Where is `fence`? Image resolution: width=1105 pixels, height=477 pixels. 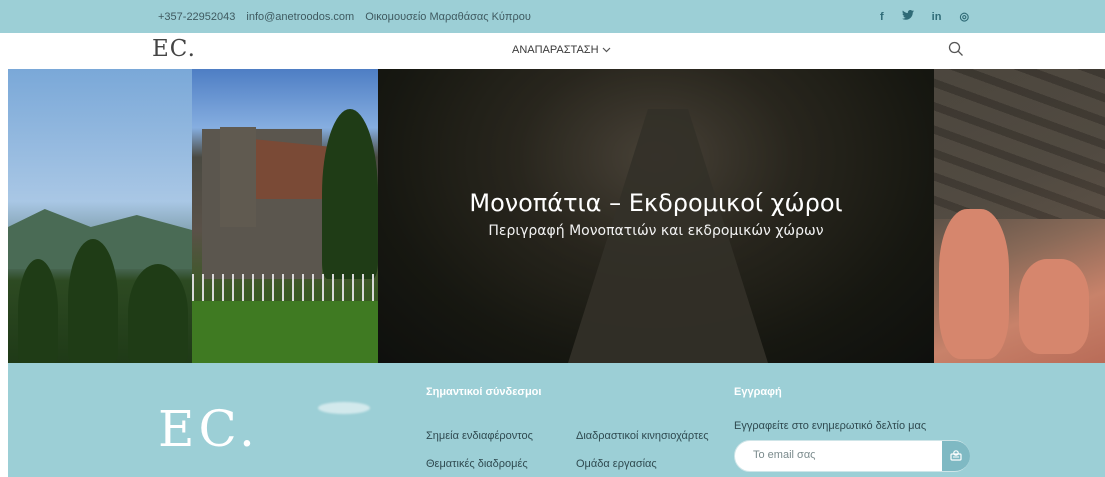 fence is located at coordinates (285, 289).